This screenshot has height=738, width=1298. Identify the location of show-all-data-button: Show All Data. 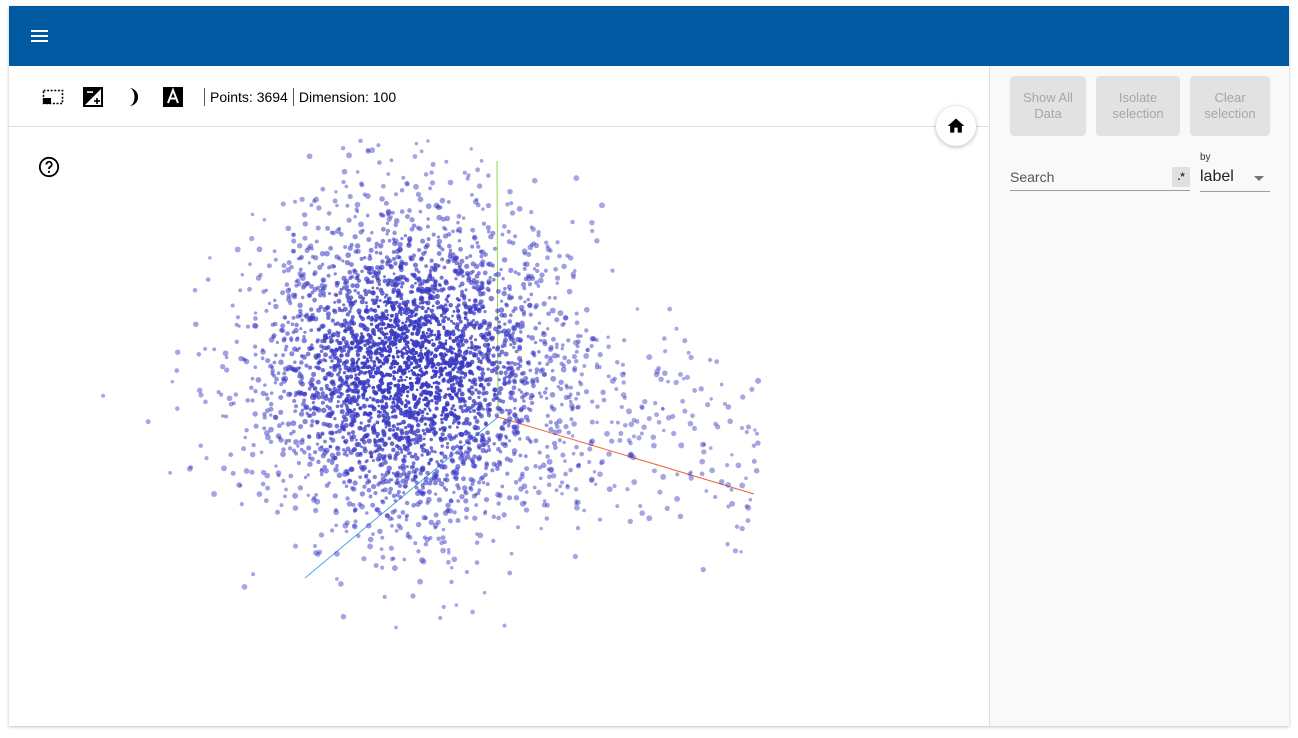
(1048, 106).